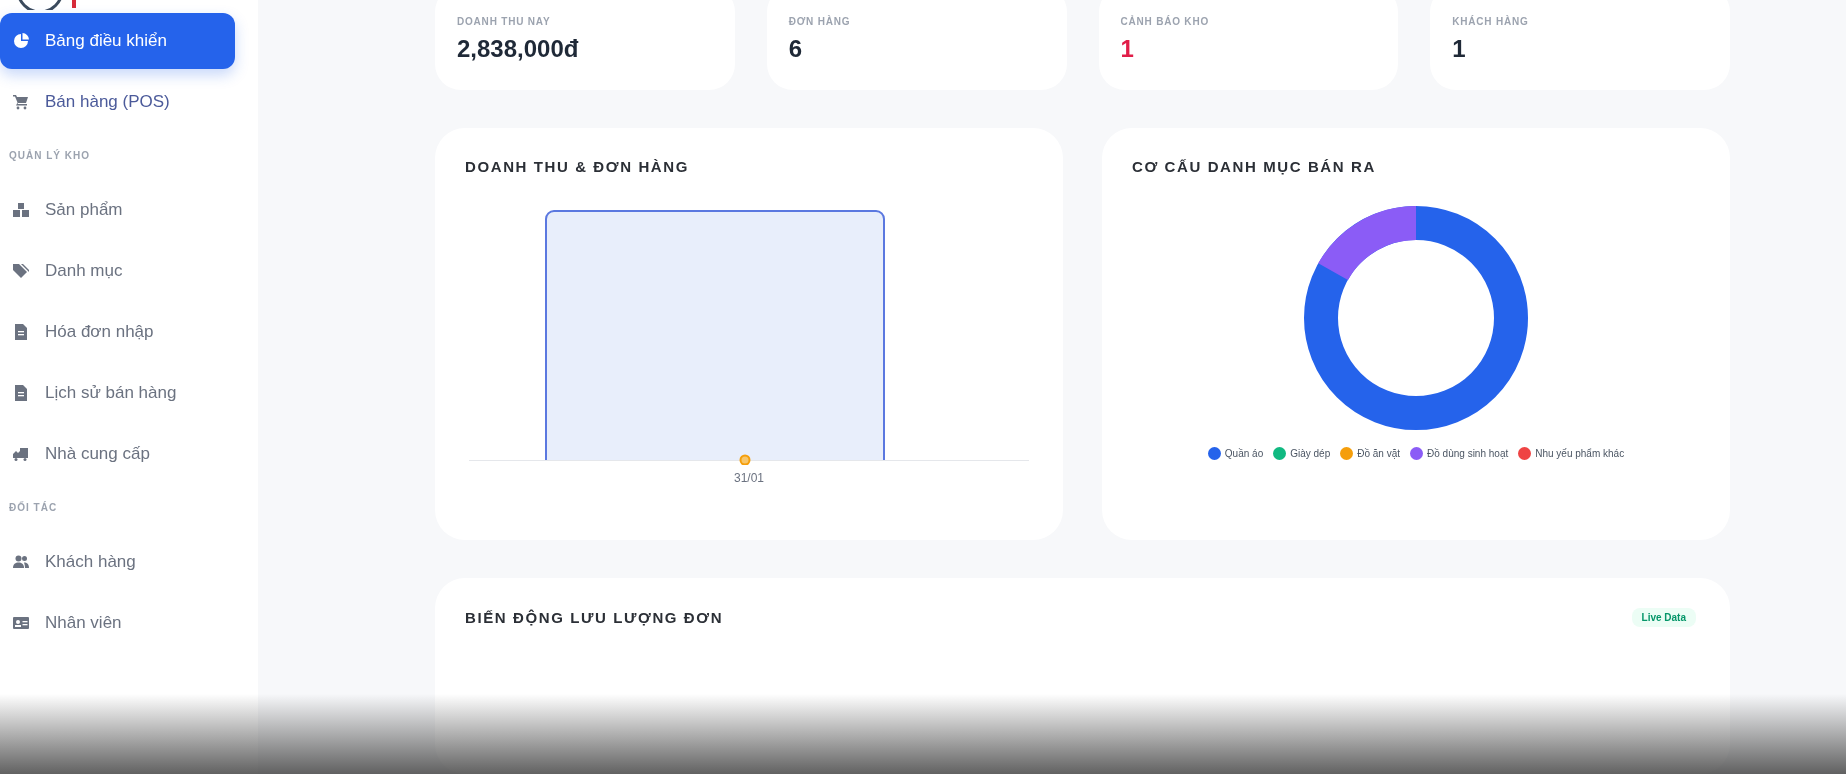  What do you see at coordinates (594, 617) in the screenshot?
I see `chart-title: BIẾN ĐỘNG LƯU LƯỢNG ĐƠN` at bounding box center [594, 617].